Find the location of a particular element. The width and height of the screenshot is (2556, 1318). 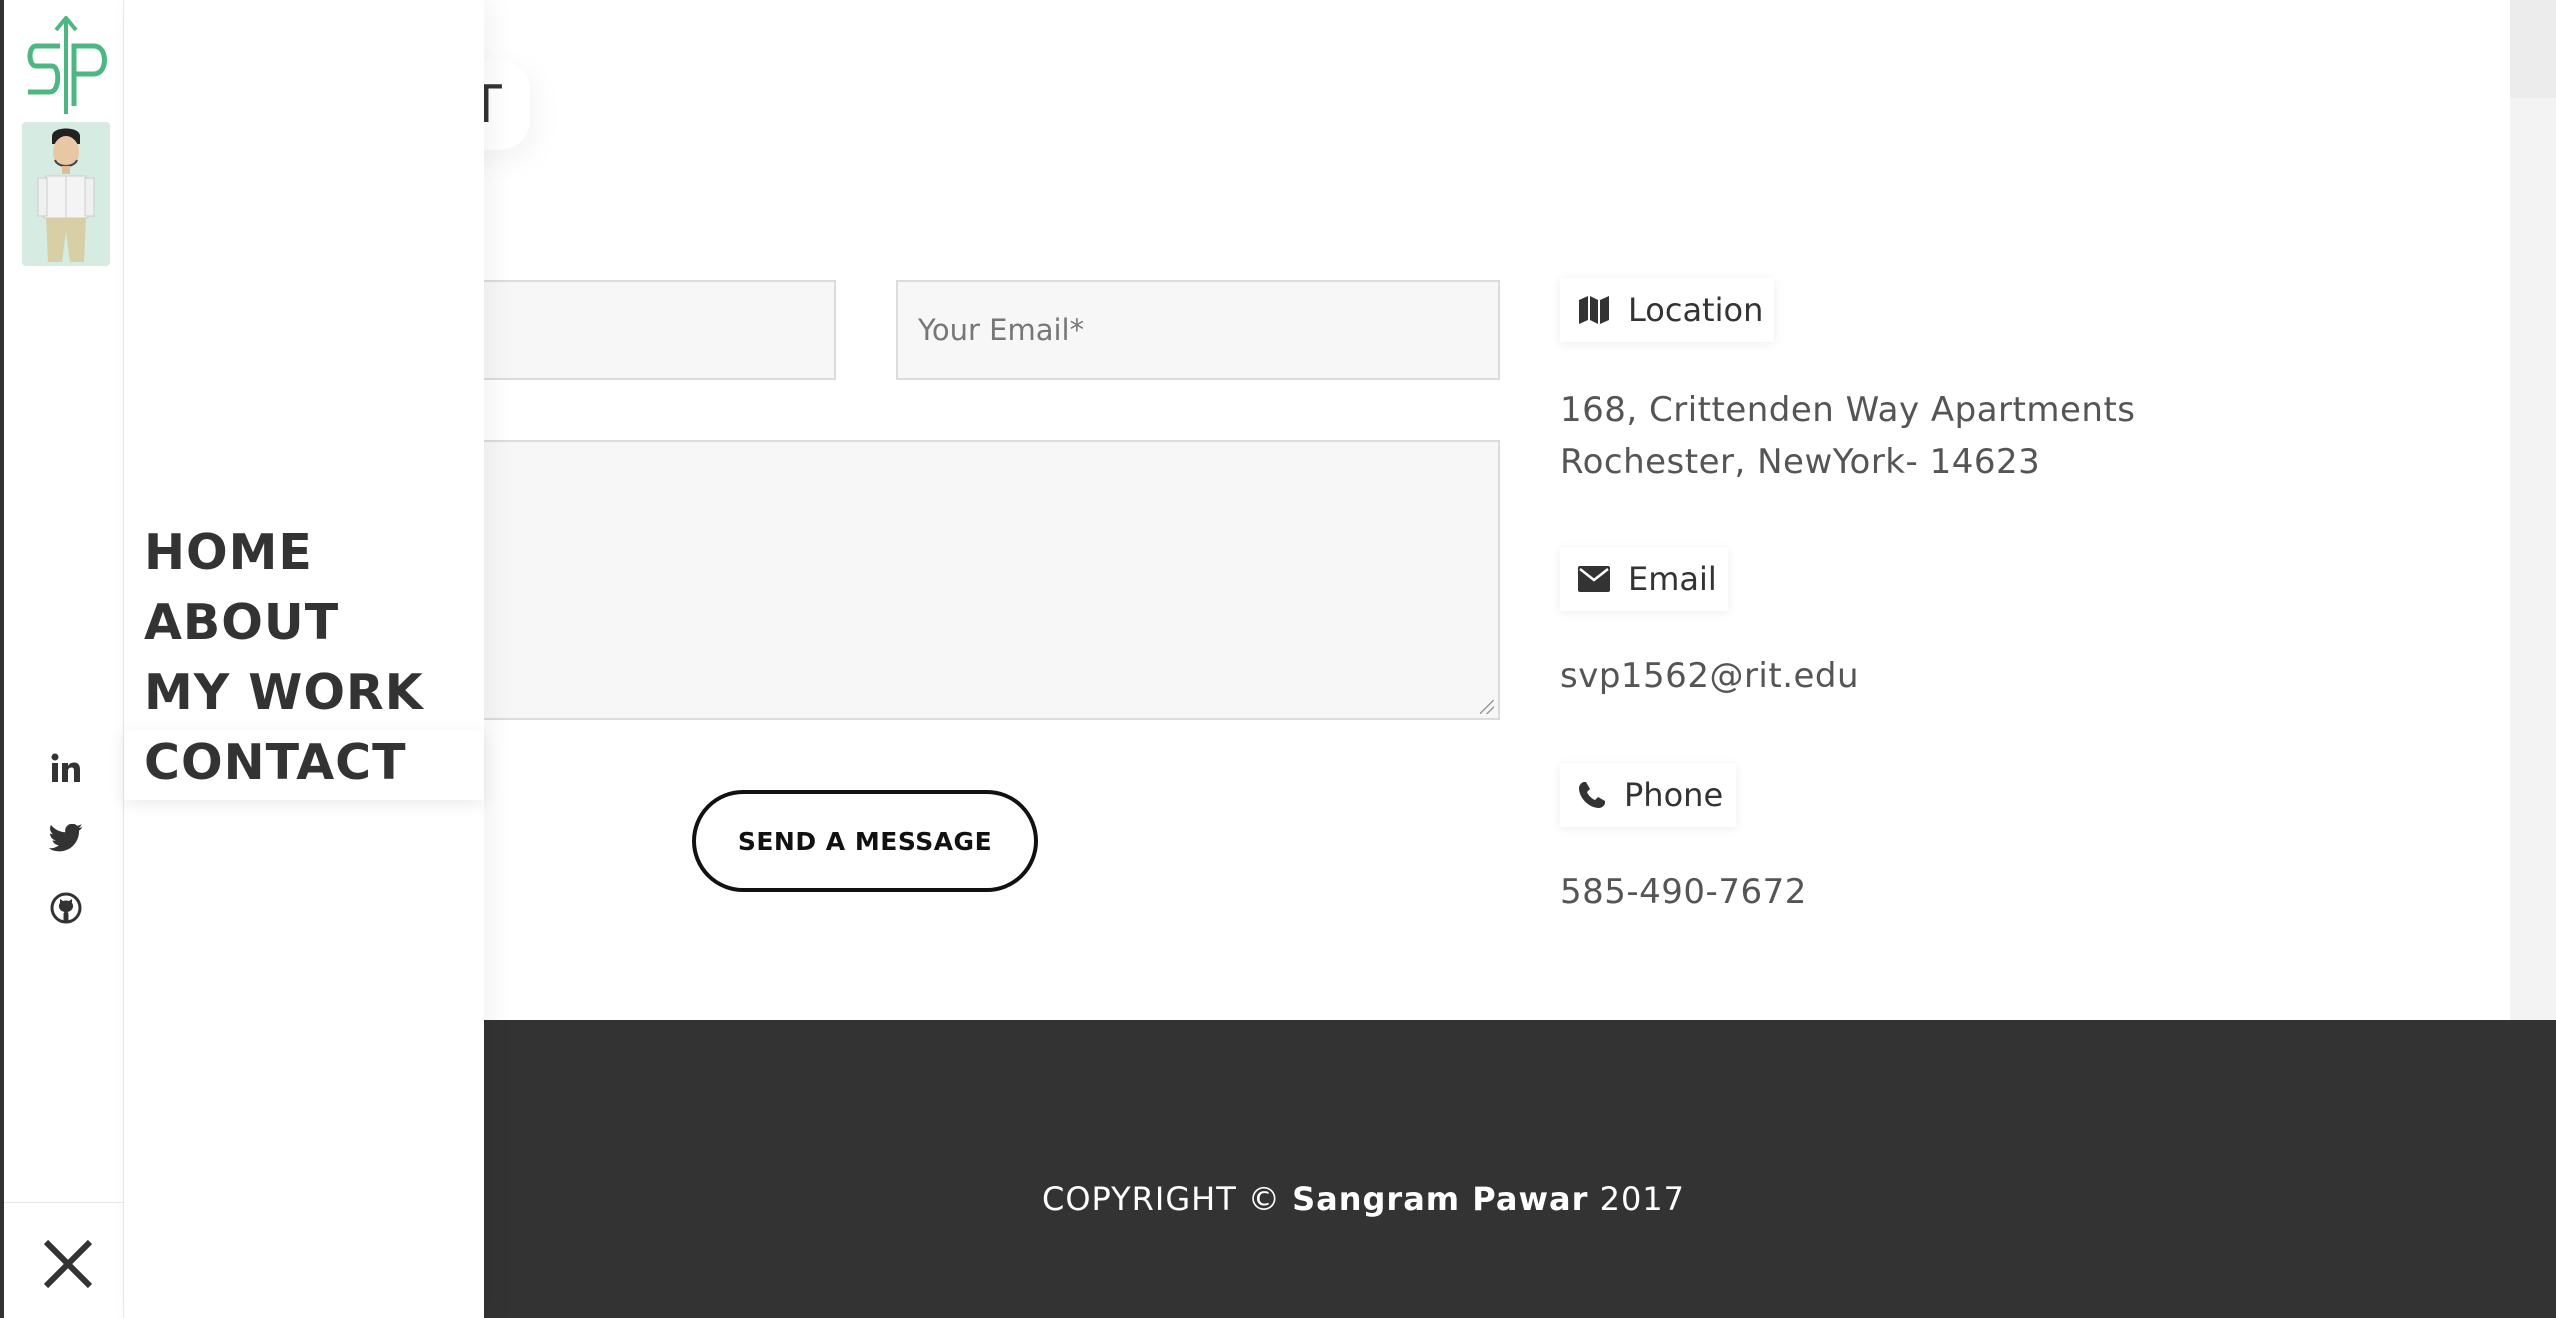

phone-label: Phone is located at coordinates (1648, 795).